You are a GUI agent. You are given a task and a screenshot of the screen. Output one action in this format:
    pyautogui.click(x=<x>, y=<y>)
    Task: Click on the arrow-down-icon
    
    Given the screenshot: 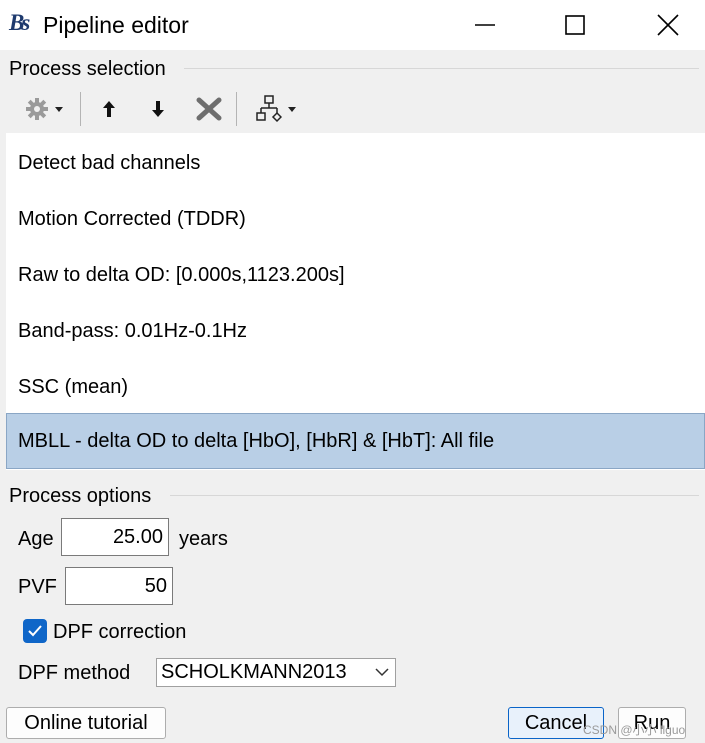 What is the action you would take?
    pyautogui.click(x=158, y=109)
    